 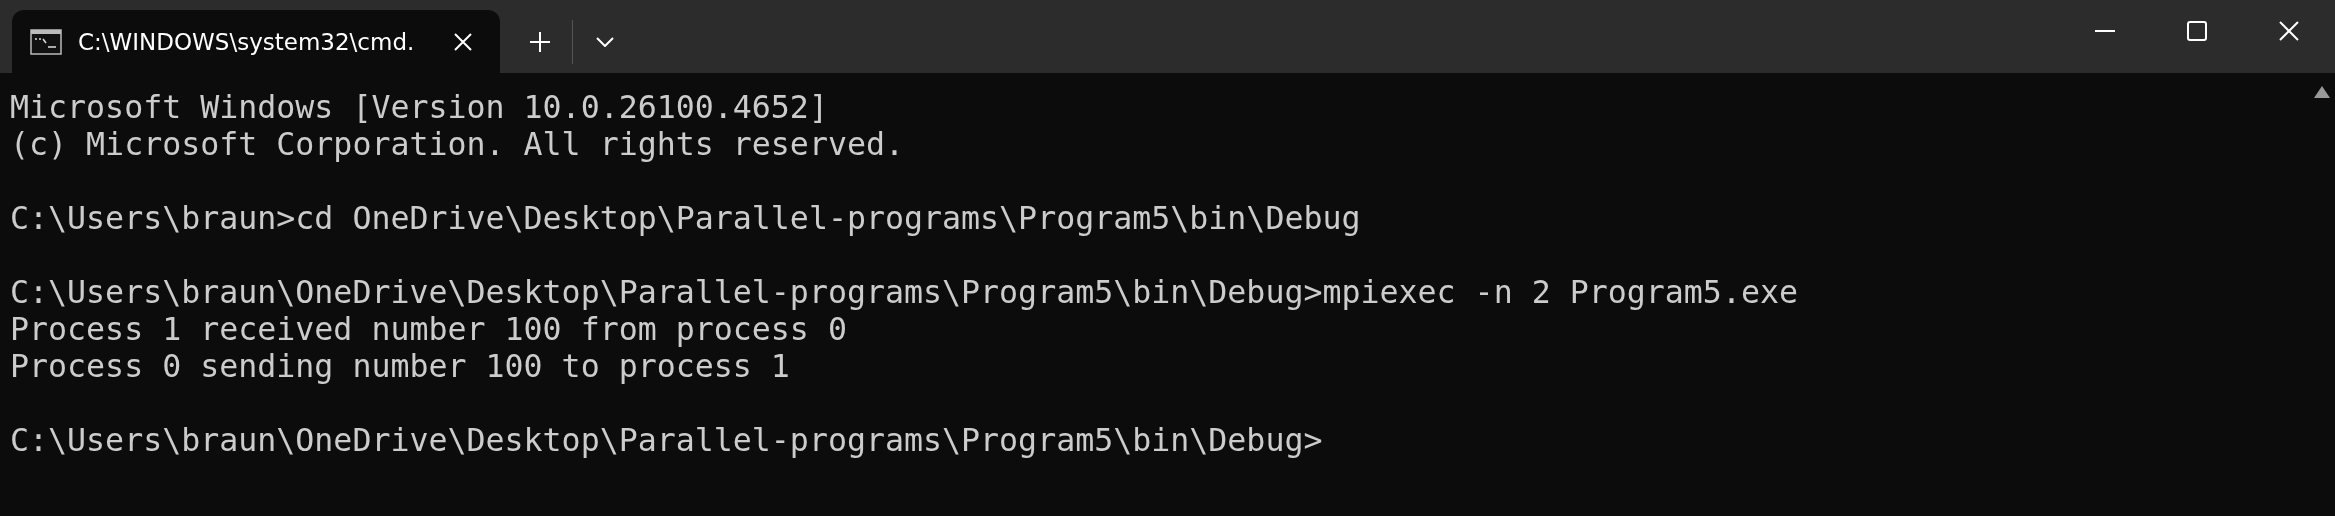 I want to click on console-line: C:\Users\braun\OneDrive\Desktop\Parallel-programs\Program5\bin\Debug>mpiexec -n 2 Program5.exe, so click(x=904, y=292).